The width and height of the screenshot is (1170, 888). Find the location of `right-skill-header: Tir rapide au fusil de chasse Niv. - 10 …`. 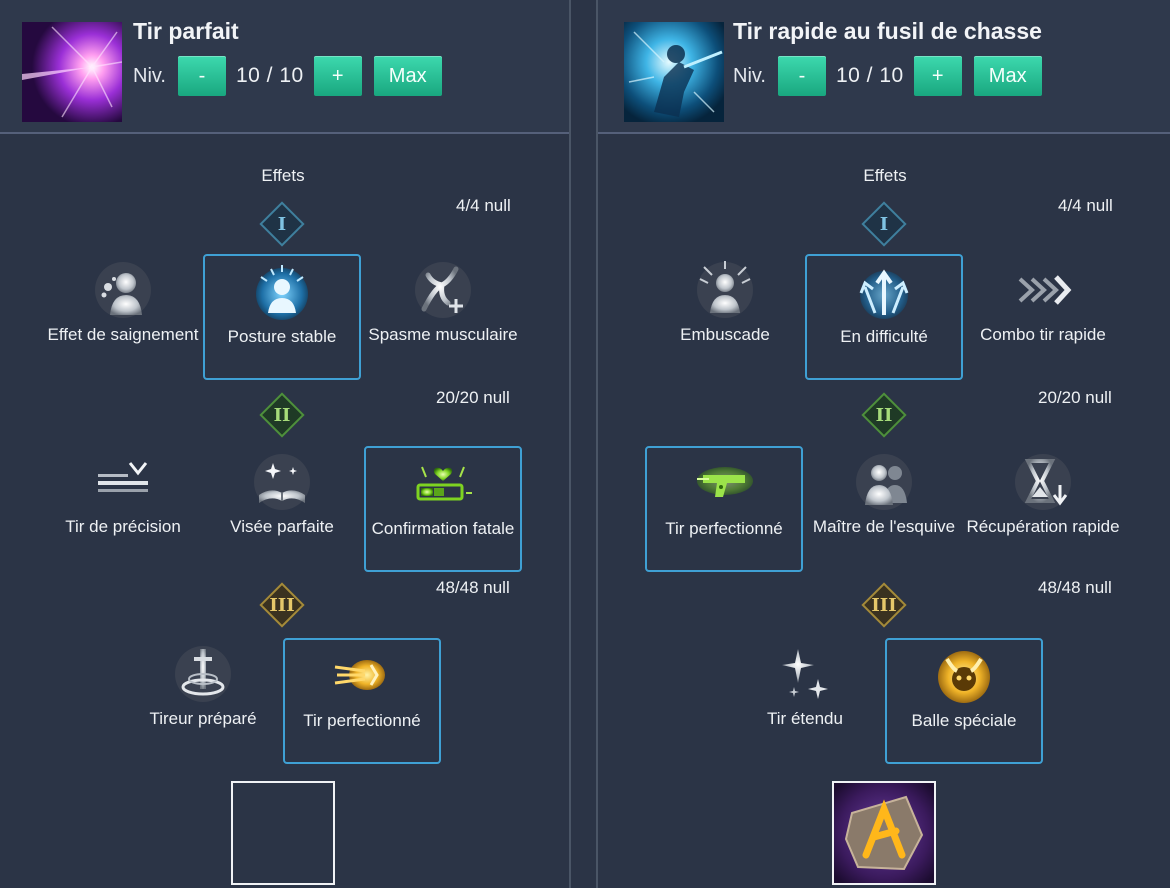

right-skill-header: Tir rapide au fusil de chasse Niv. - 10 … is located at coordinates (884, 67).